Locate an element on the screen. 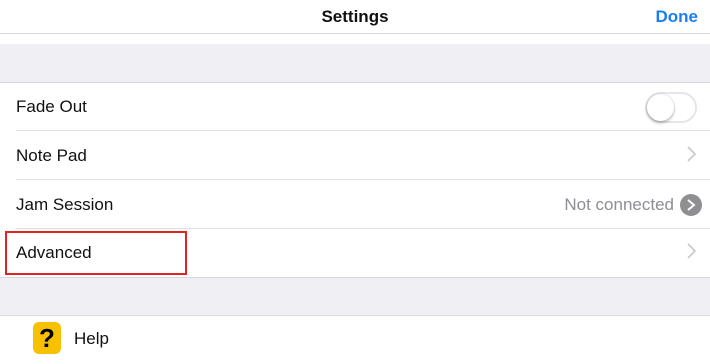 This screenshot has height=364, width=710. navigation-bar: Settings Done is located at coordinates (355, 17).